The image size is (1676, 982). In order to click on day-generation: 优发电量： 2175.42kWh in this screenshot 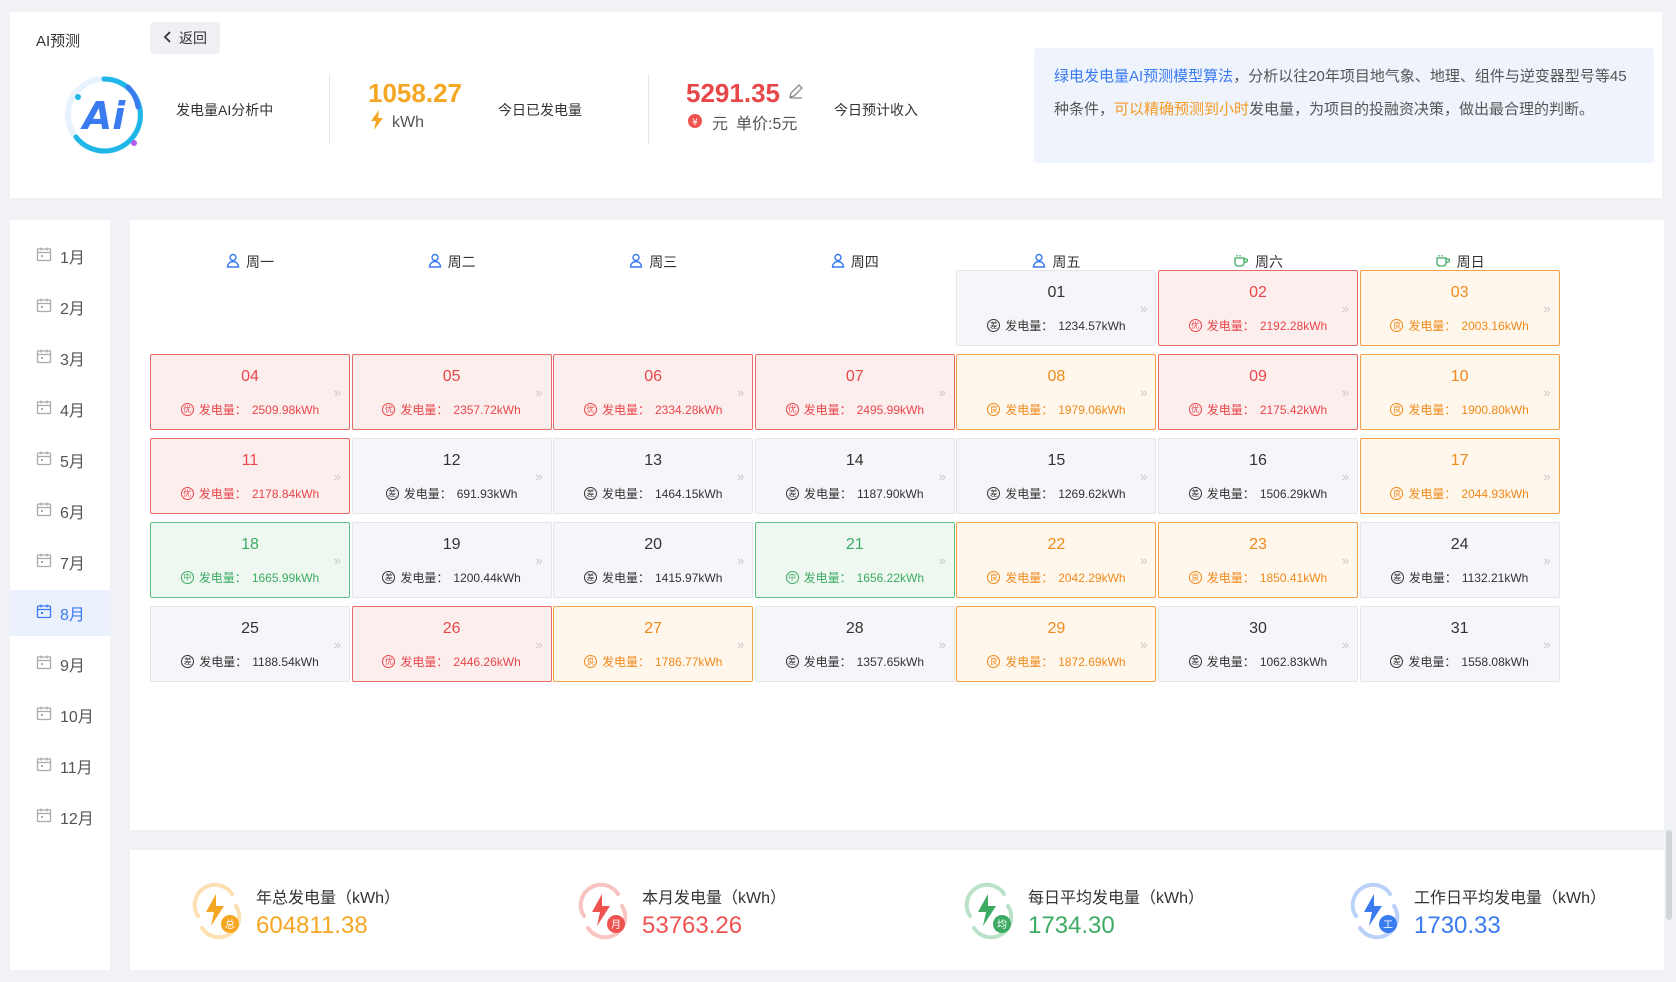, I will do `click(1258, 409)`.